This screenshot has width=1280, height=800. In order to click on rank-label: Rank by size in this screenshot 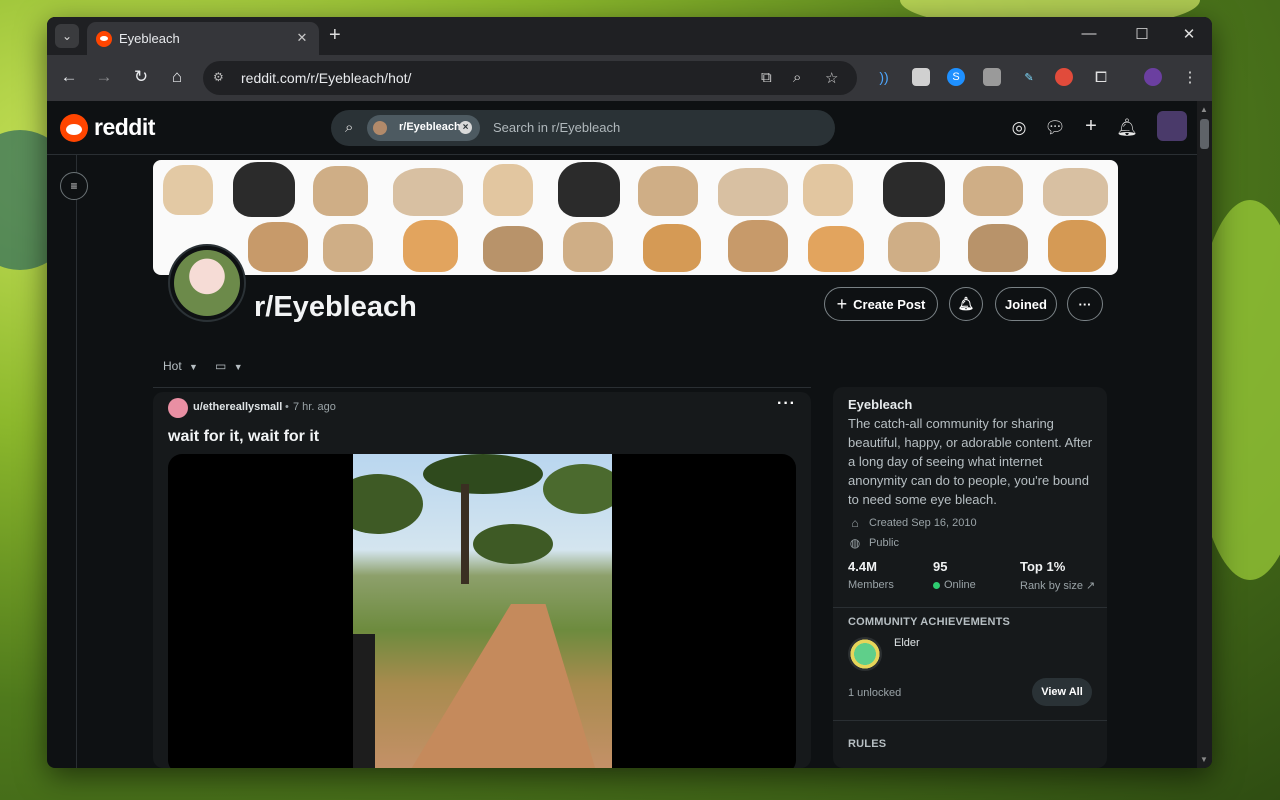, I will do `click(1051, 586)`.